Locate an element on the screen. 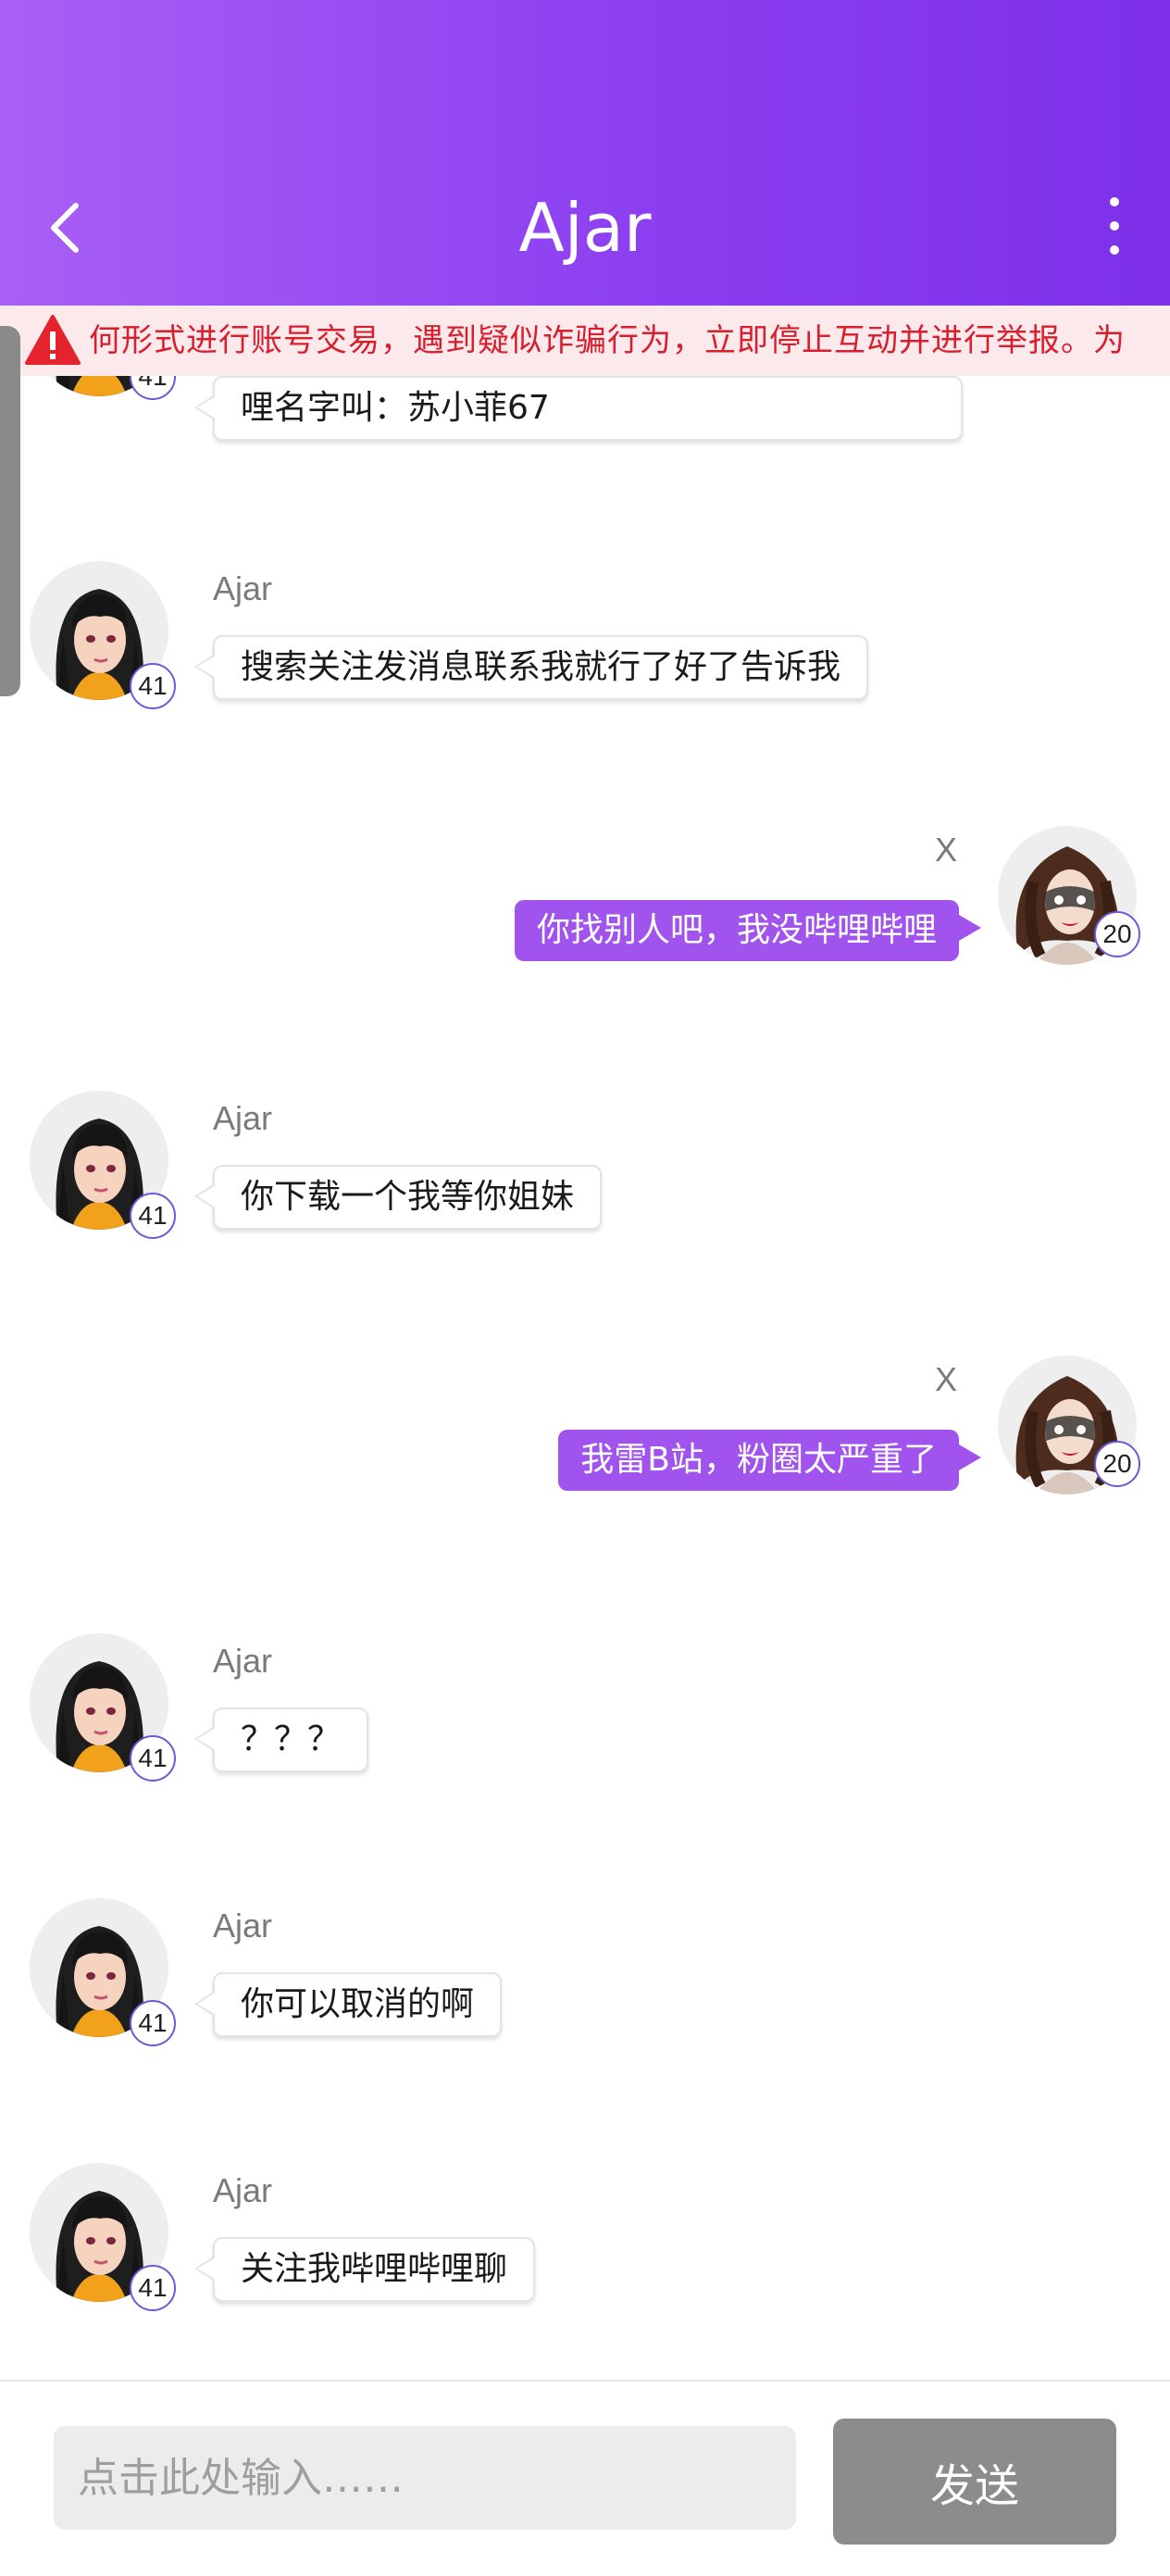 This screenshot has height=2576, width=1170. message-bubble: ？？？ is located at coordinates (281, 1740).